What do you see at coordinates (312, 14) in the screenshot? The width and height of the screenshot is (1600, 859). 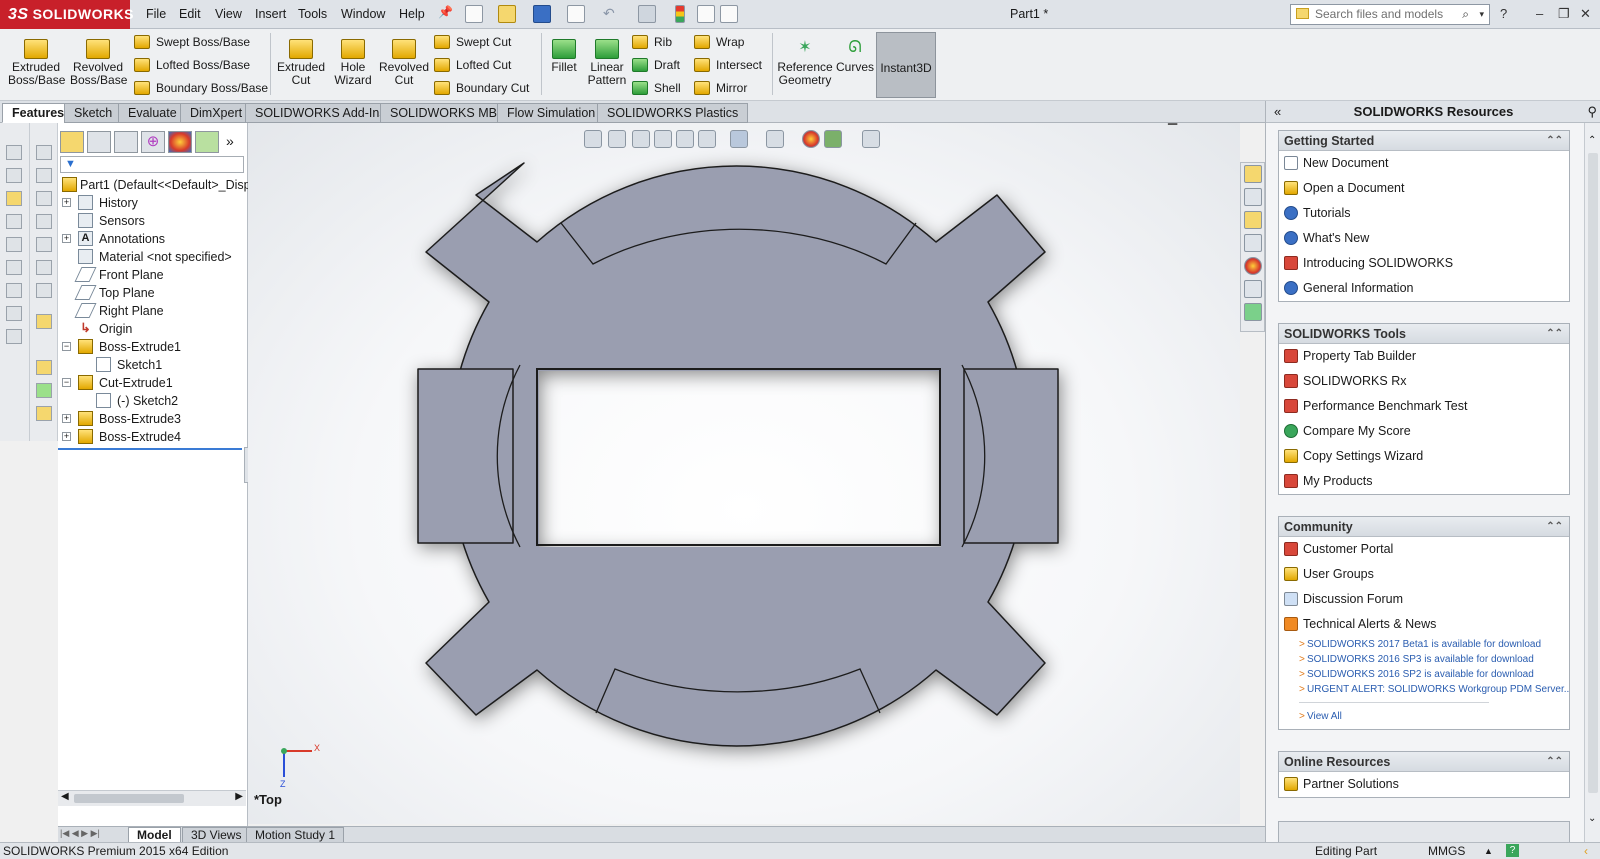 I see `menu-tools: Tools` at bounding box center [312, 14].